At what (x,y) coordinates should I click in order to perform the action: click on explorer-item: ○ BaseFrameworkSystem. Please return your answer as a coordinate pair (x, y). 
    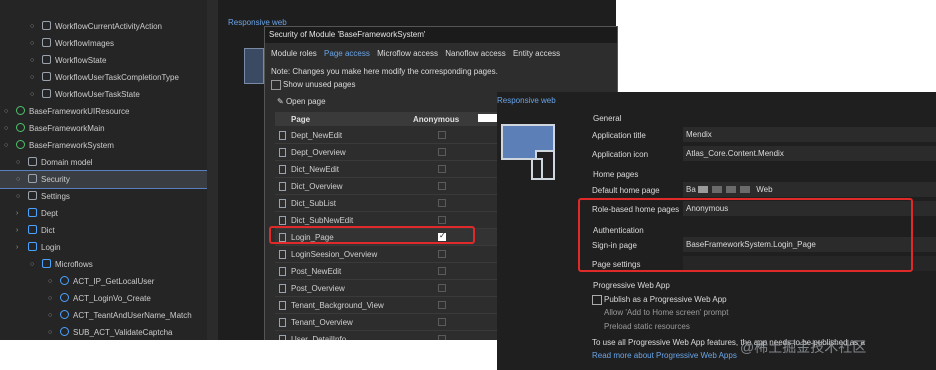
    Looking at the image, I should click on (109, 145).